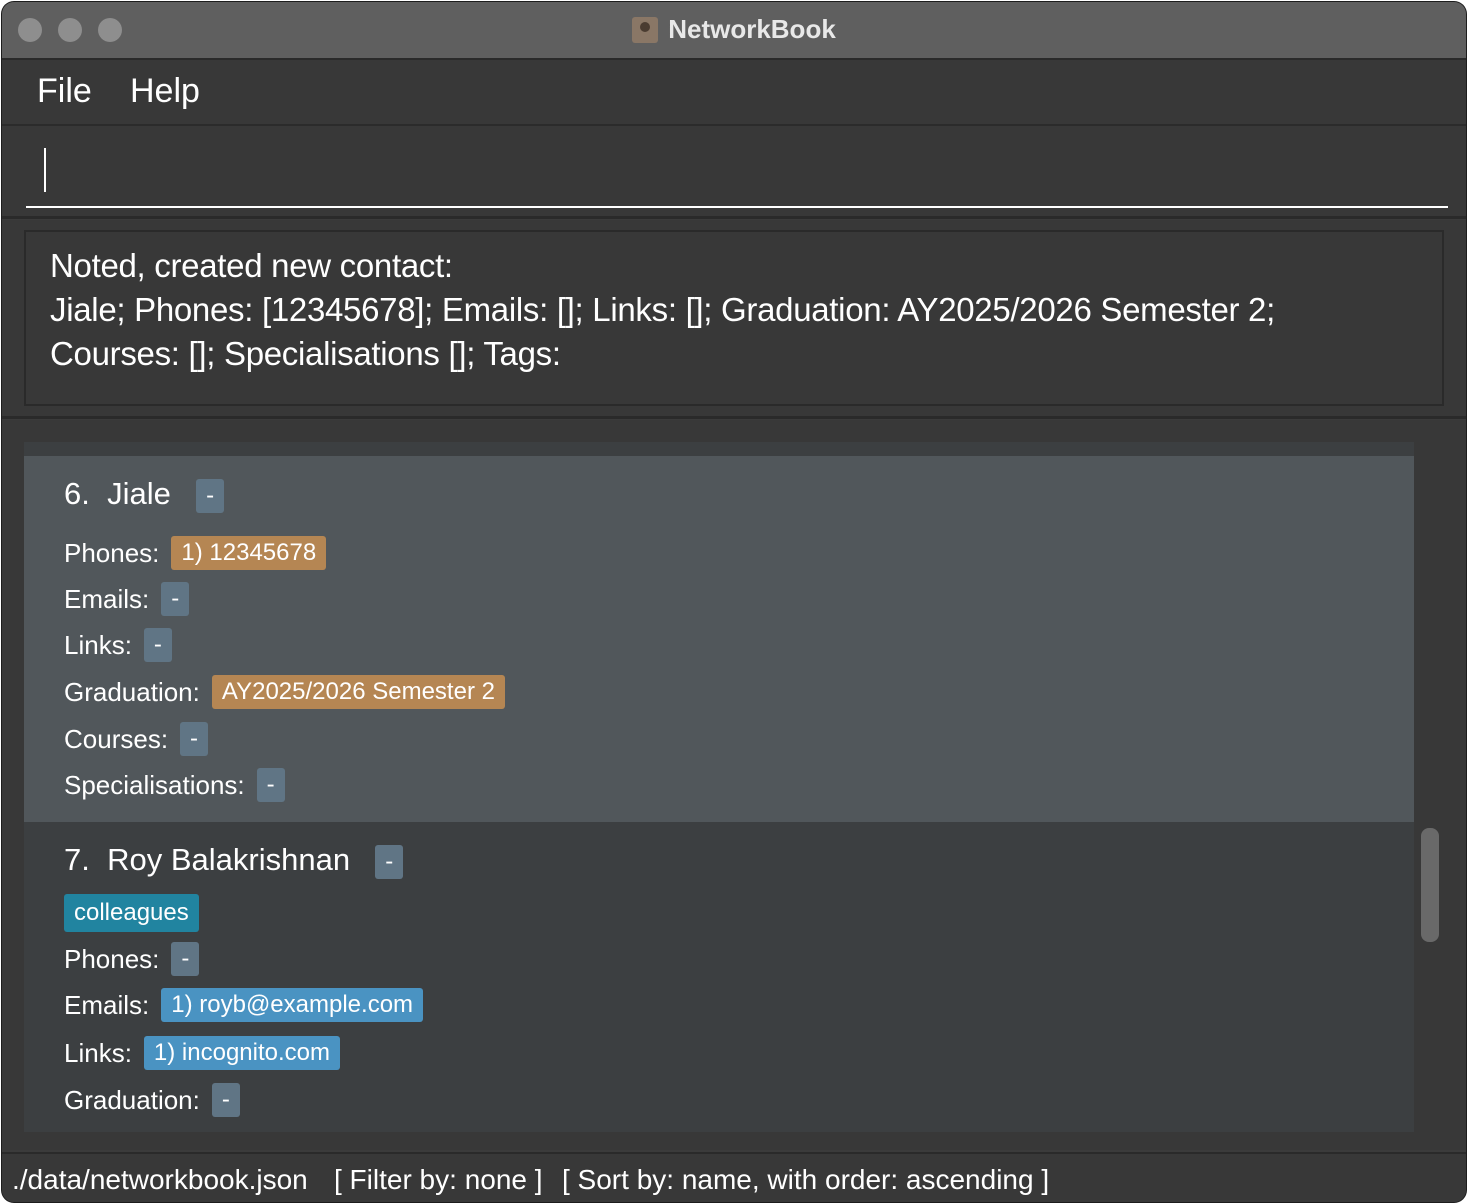 Image resolution: width=1468 pixels, height=1204 pixels. Describe the element at coordinates (806, 1179) in the screenshot. I see `status-sort: [ Sort by: name, with order: ascending ]` at that location.